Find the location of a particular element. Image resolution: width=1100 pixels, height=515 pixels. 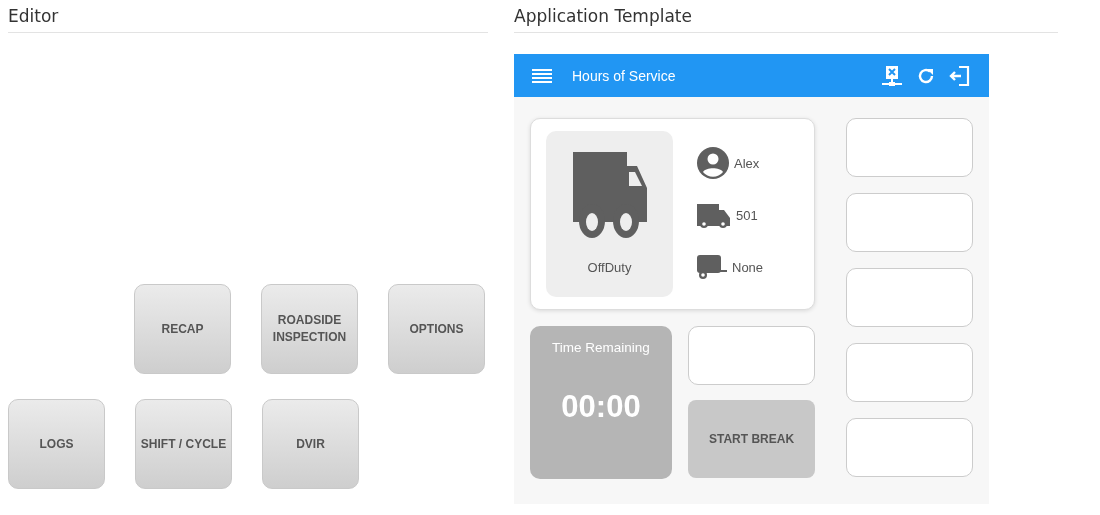

section-heading: Application Template is located at coordinates (786, 19).